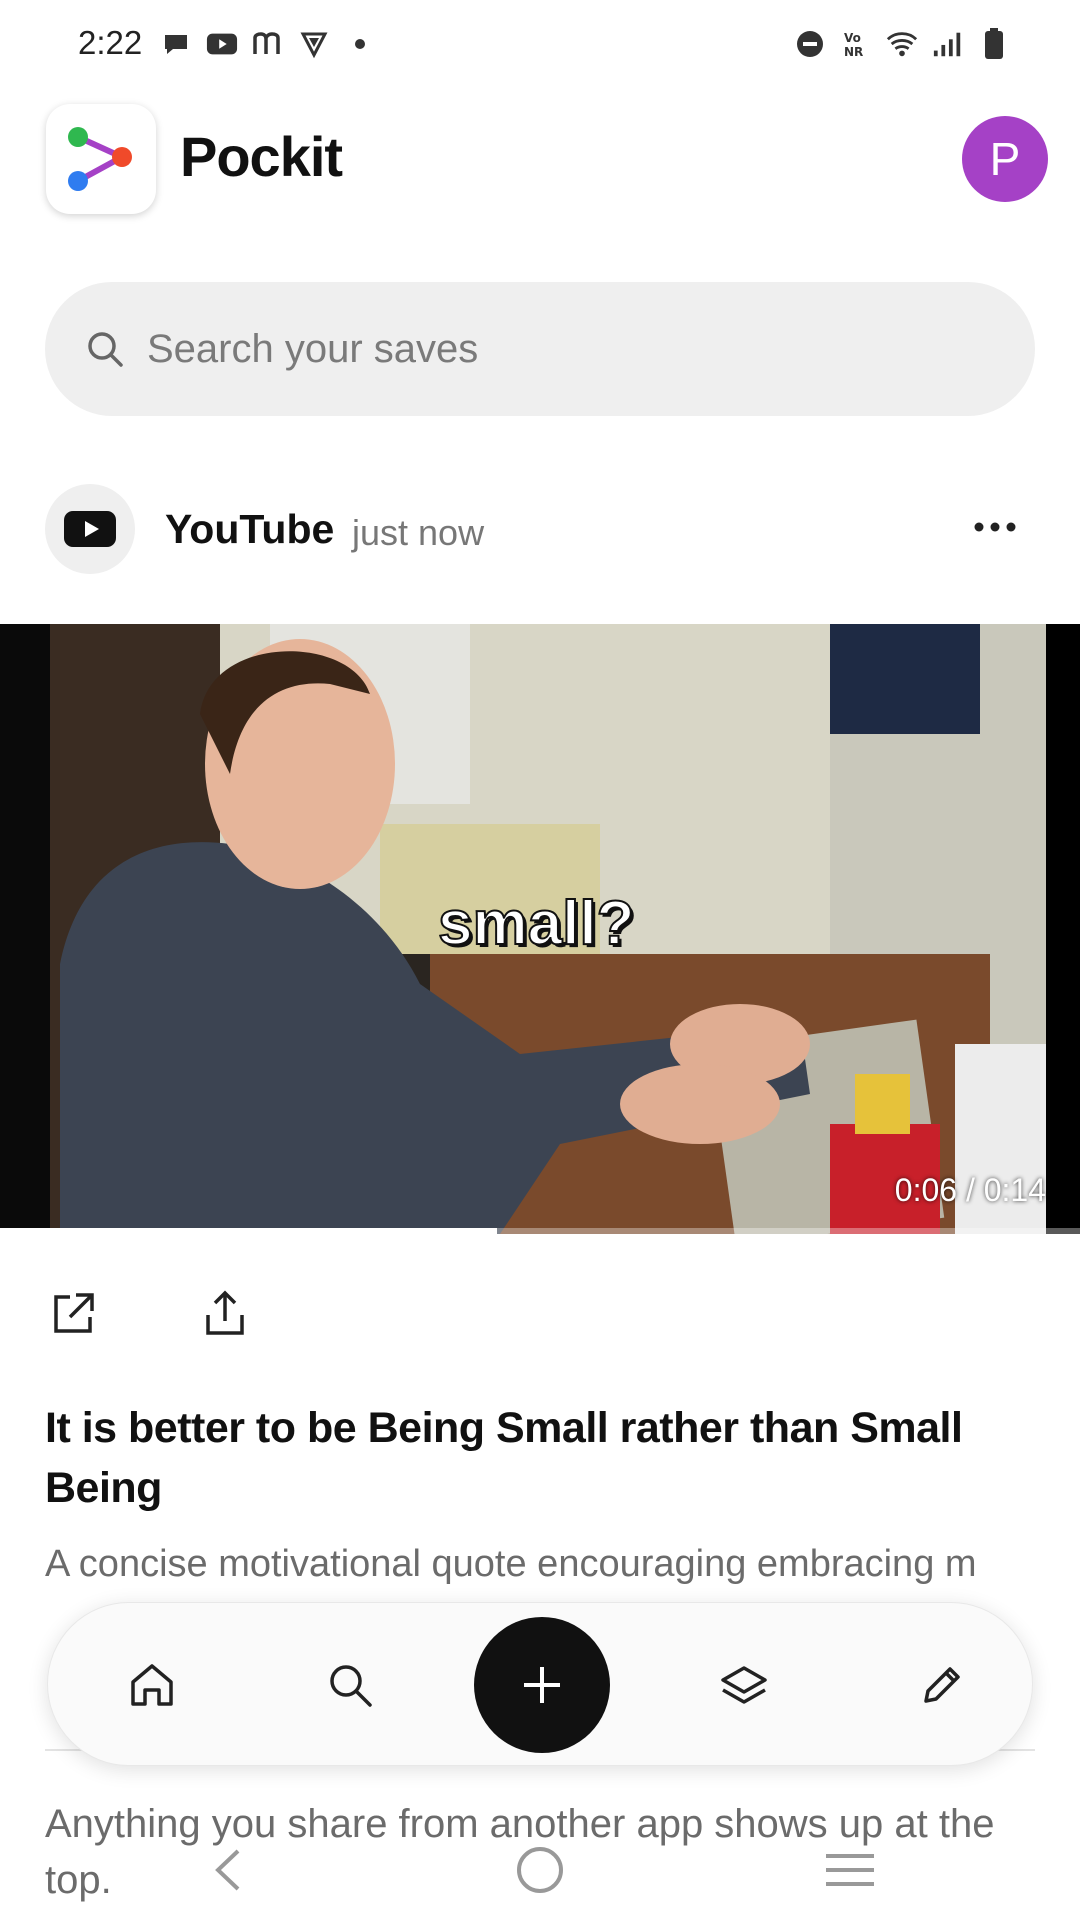 The height and width of the screenshot is (1920, 1080). I want to click on home-icon, so click(152, 1685).